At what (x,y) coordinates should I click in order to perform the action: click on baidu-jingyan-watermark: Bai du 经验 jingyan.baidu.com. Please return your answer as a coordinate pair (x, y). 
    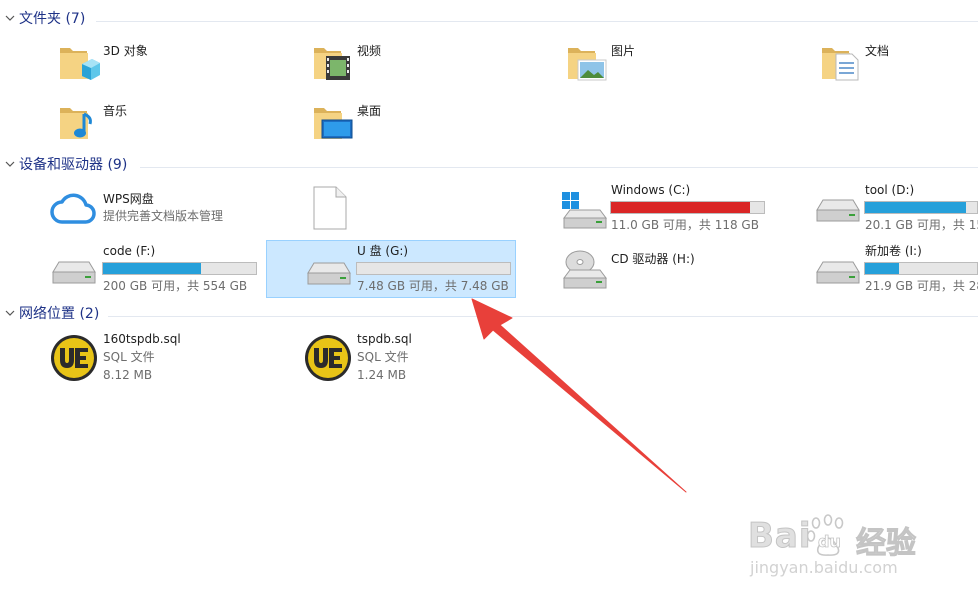
    Looking at the image, I should click on (843, 547).